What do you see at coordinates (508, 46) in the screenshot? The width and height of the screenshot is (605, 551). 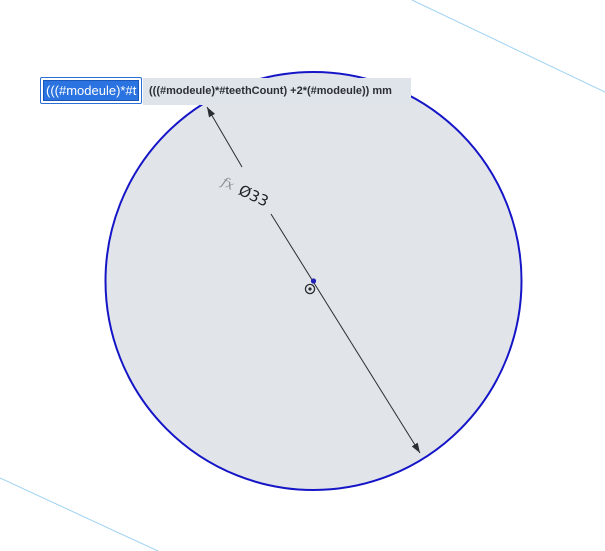 I see `construction-line-top` at bounding box center [508, 46].